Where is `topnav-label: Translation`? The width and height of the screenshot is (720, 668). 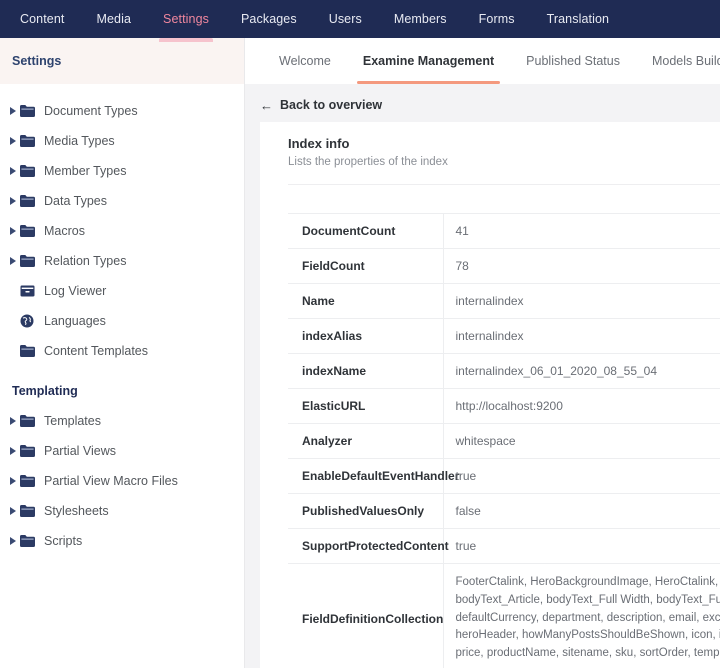 topnav-label: Translation is located at coordinates (578, 19).